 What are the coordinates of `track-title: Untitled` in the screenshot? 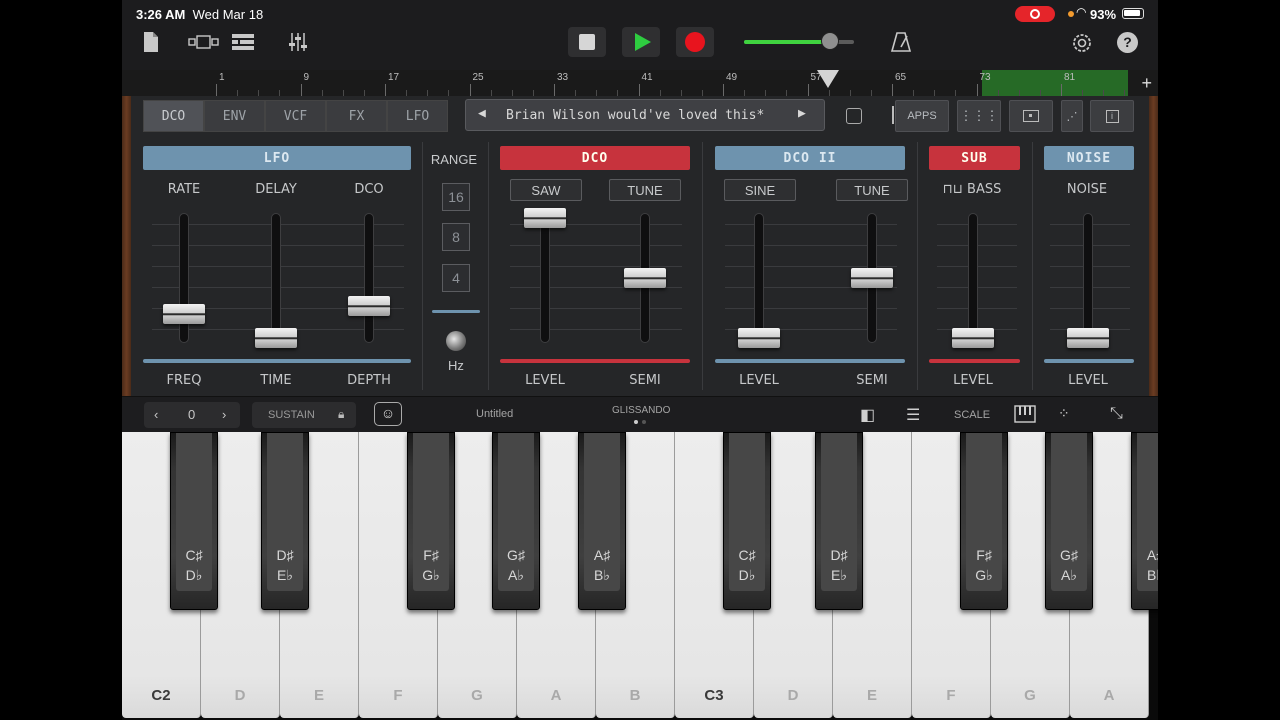 It's located at (495, 414).